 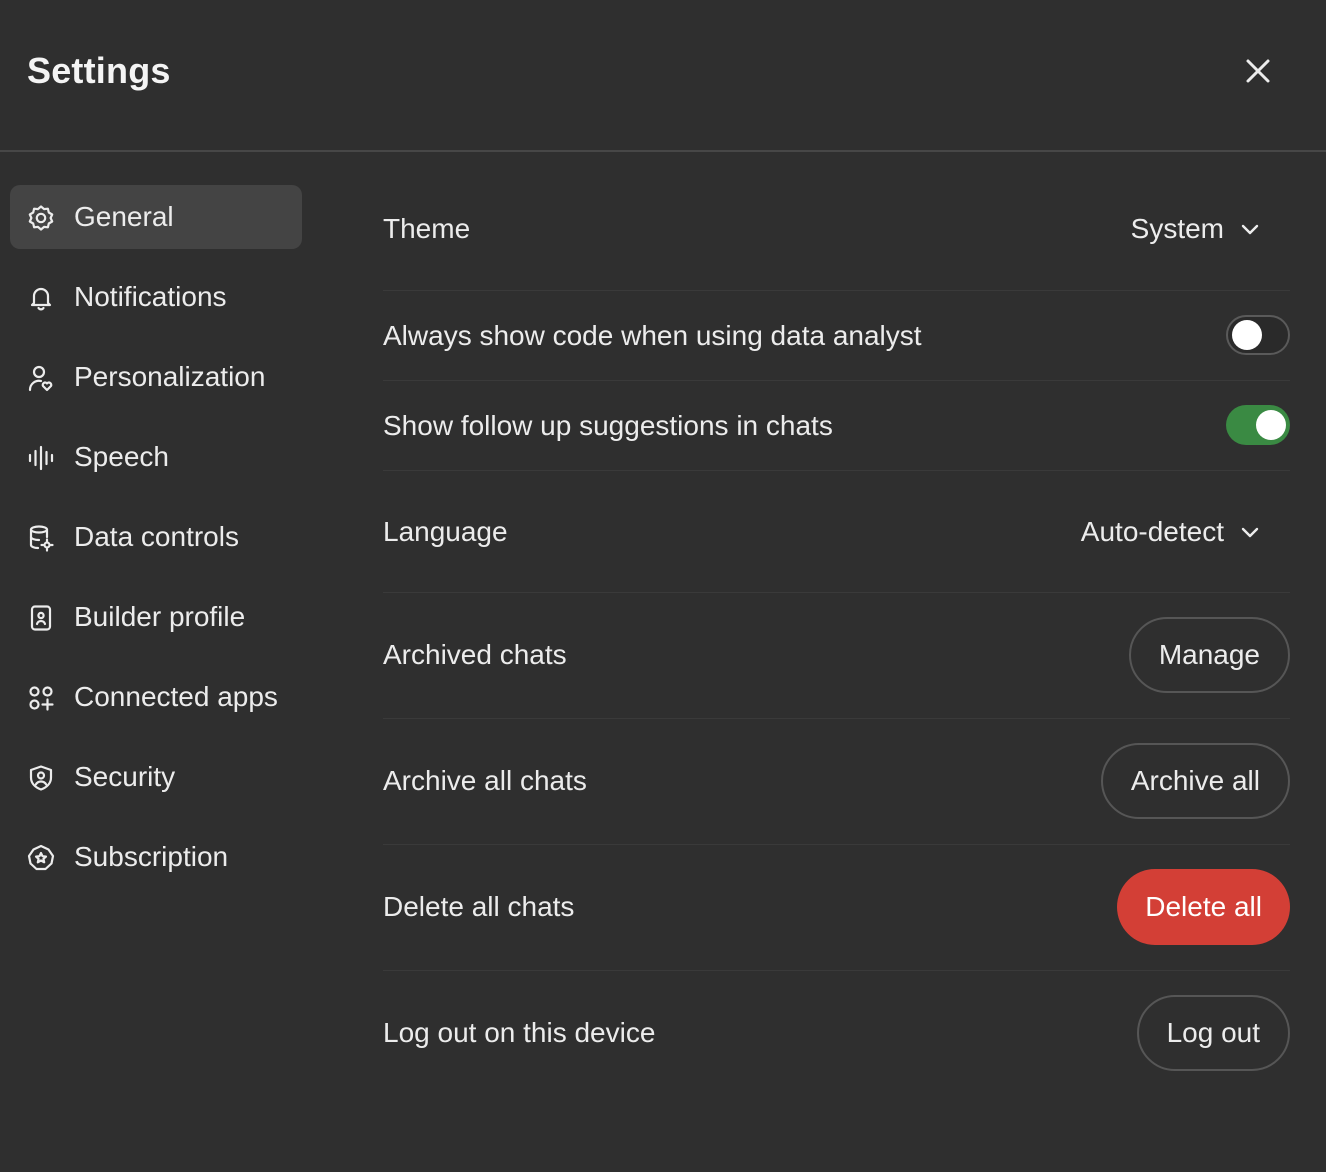 I want to click on gear-icon, so click(x=41, y=218).